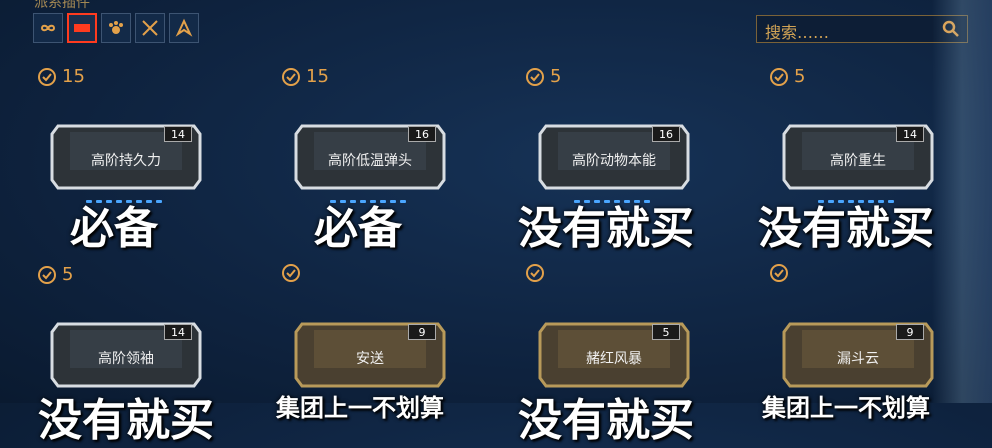 This screenshot has height=448, width=992. I want to click on warframe-mod-icon, so click(82, 28).